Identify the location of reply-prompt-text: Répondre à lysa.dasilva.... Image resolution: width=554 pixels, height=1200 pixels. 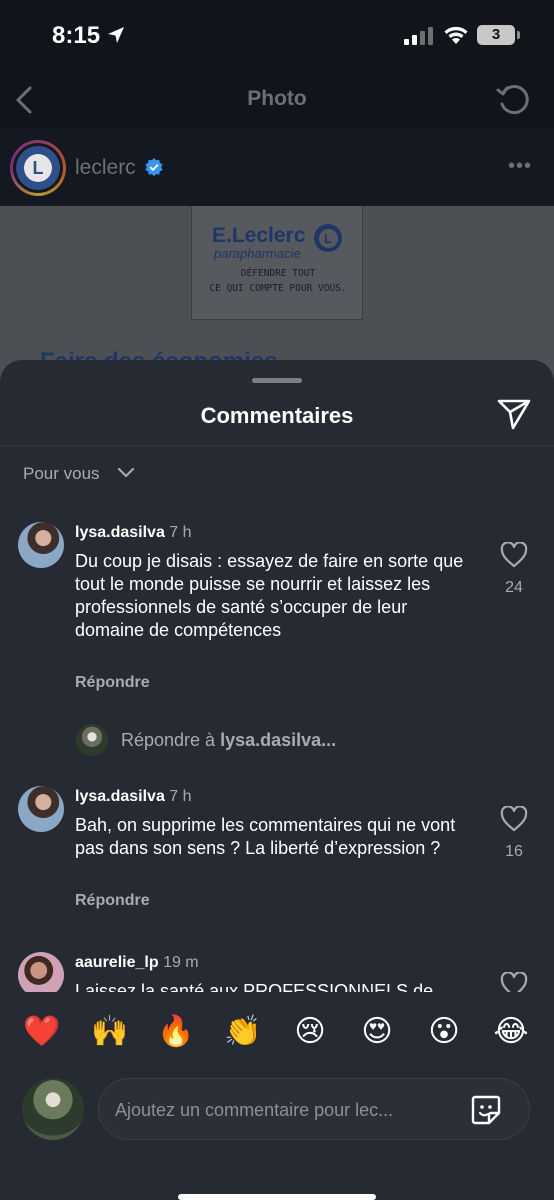
(228, 740).